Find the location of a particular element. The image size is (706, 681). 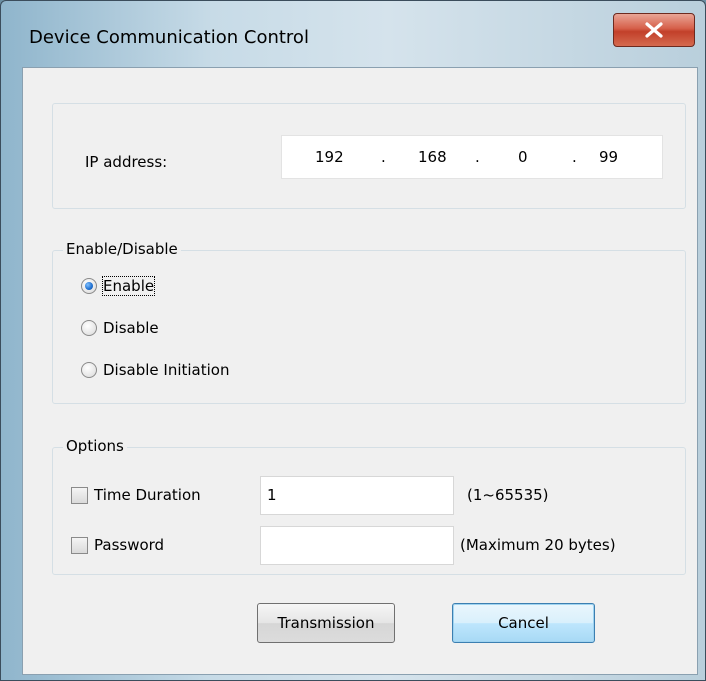

radio-disable: Disable is located at coordinates (120, 328).